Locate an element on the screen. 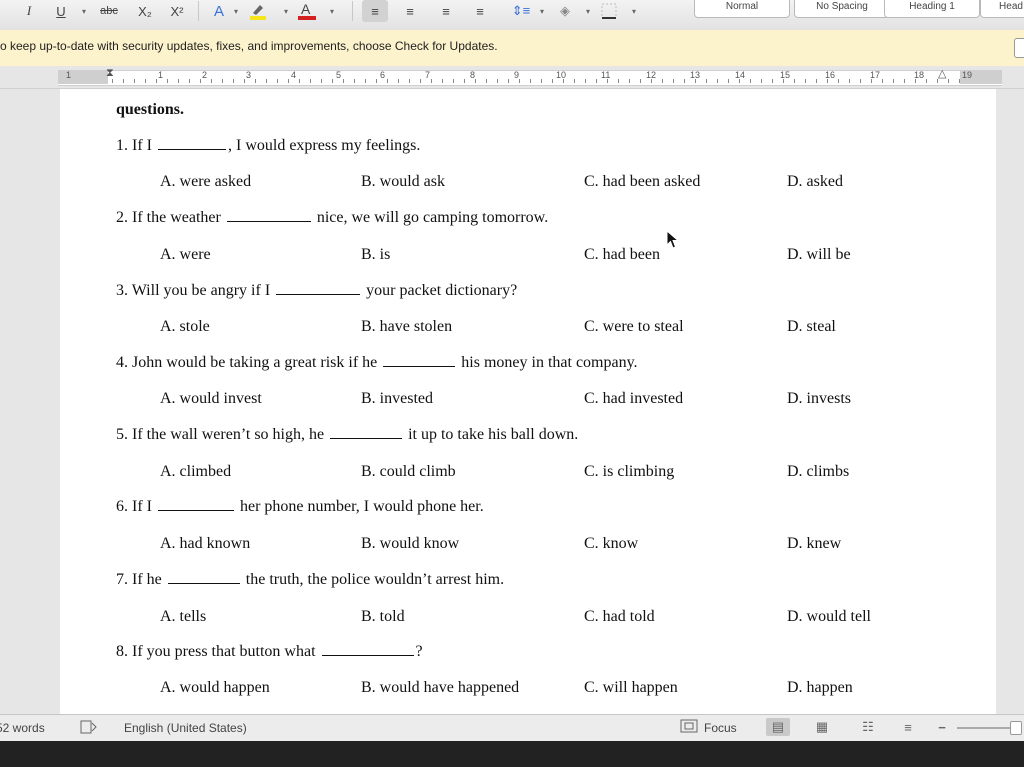  option-8d: D. happen is located at coordinates (820, 687).